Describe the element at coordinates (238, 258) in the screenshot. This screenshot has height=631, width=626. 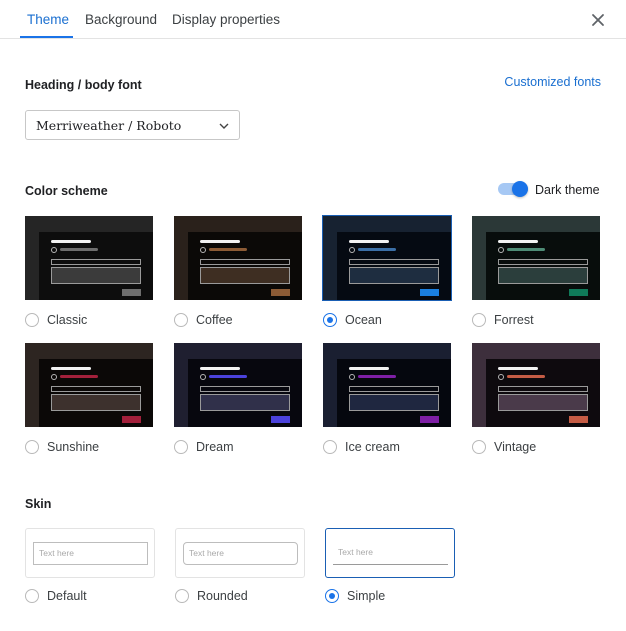
I see `scheme-card-coffee` at that location.